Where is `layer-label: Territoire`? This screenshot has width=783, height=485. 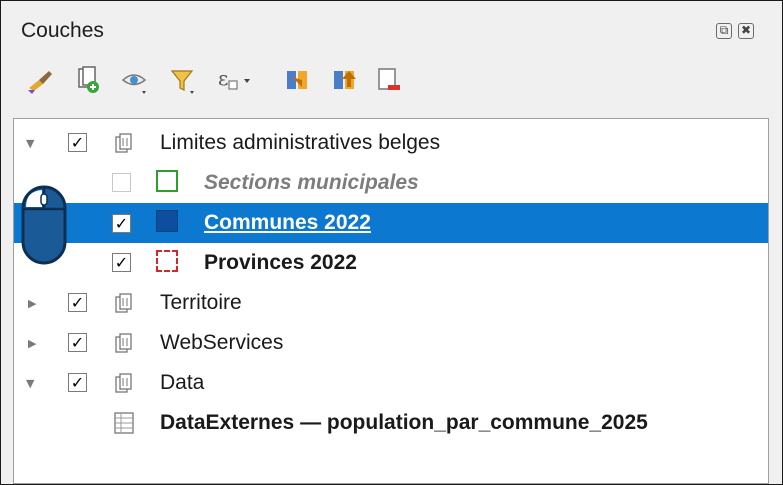 layer-label: Territoire is located at coordinates (201, 302).